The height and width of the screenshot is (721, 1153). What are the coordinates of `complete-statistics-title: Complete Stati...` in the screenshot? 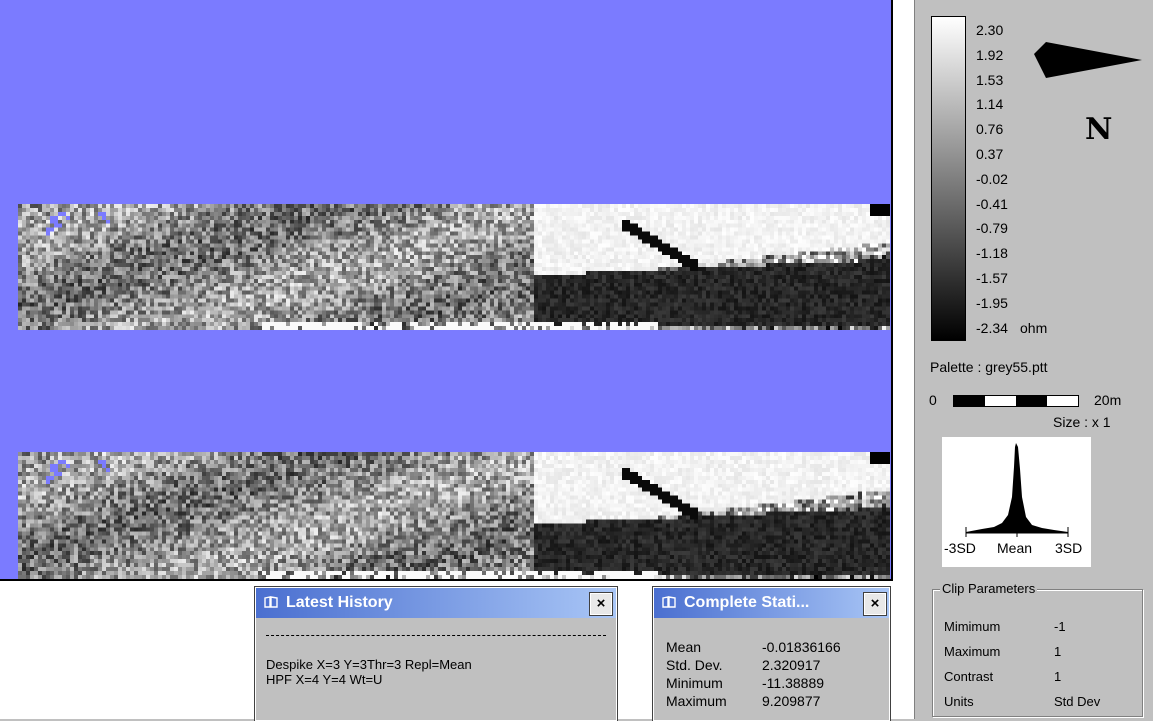 It's located at (747, 602).